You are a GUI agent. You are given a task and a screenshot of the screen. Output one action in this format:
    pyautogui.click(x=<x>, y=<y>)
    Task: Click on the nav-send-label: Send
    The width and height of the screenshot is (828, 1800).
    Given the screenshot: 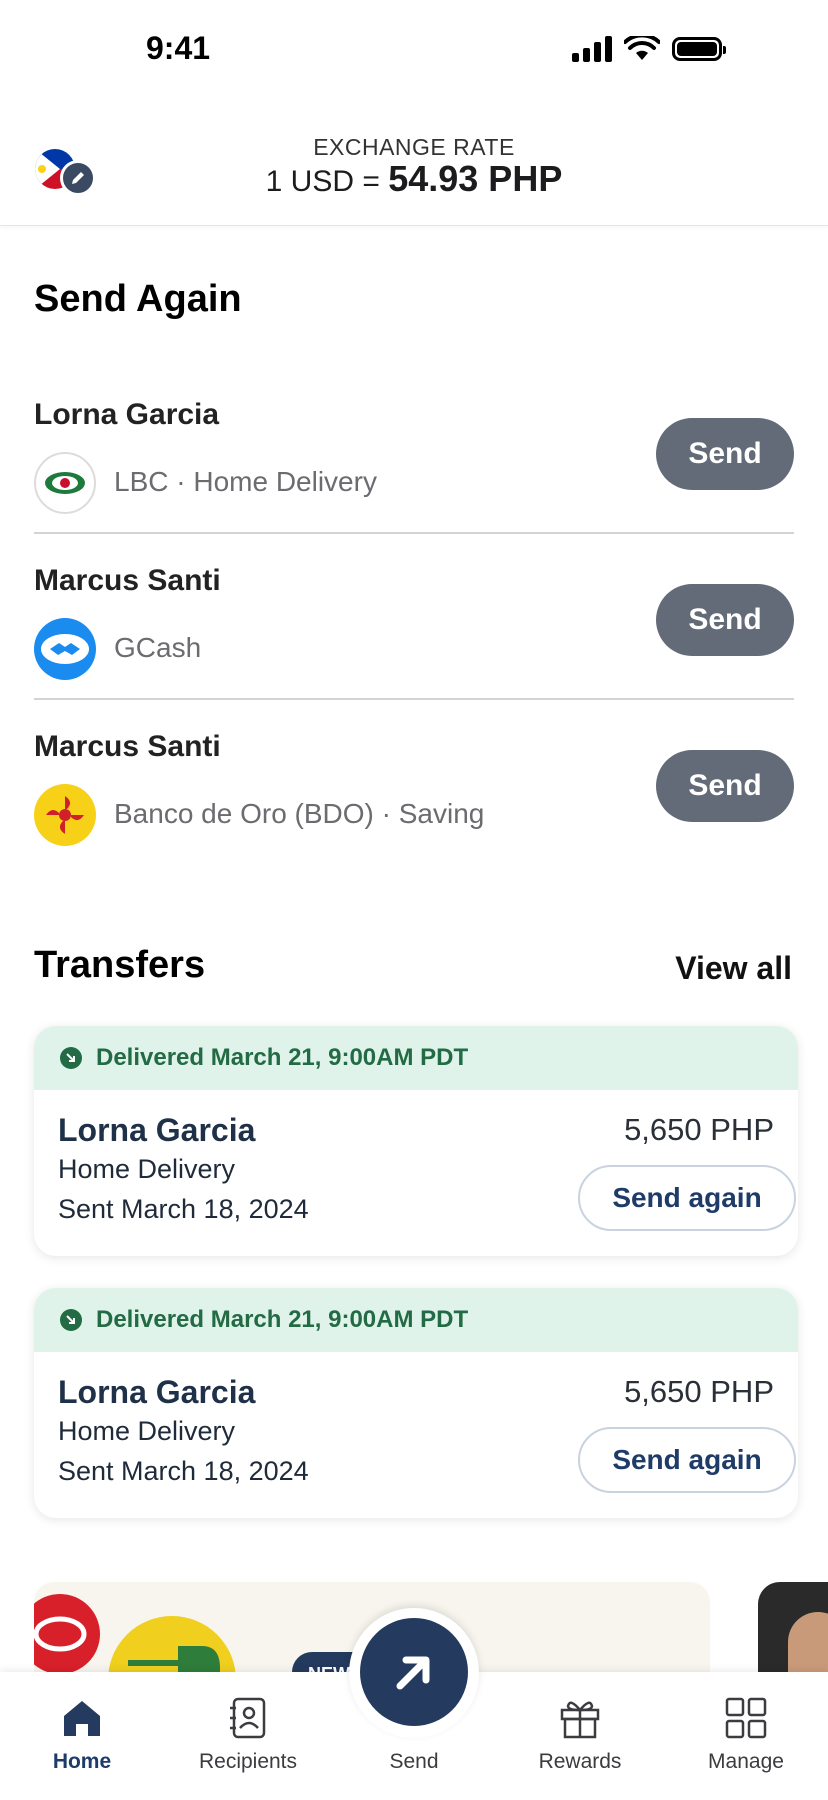 What is the action you would take?
    pyautogui.click(x=414, y=1761)
    